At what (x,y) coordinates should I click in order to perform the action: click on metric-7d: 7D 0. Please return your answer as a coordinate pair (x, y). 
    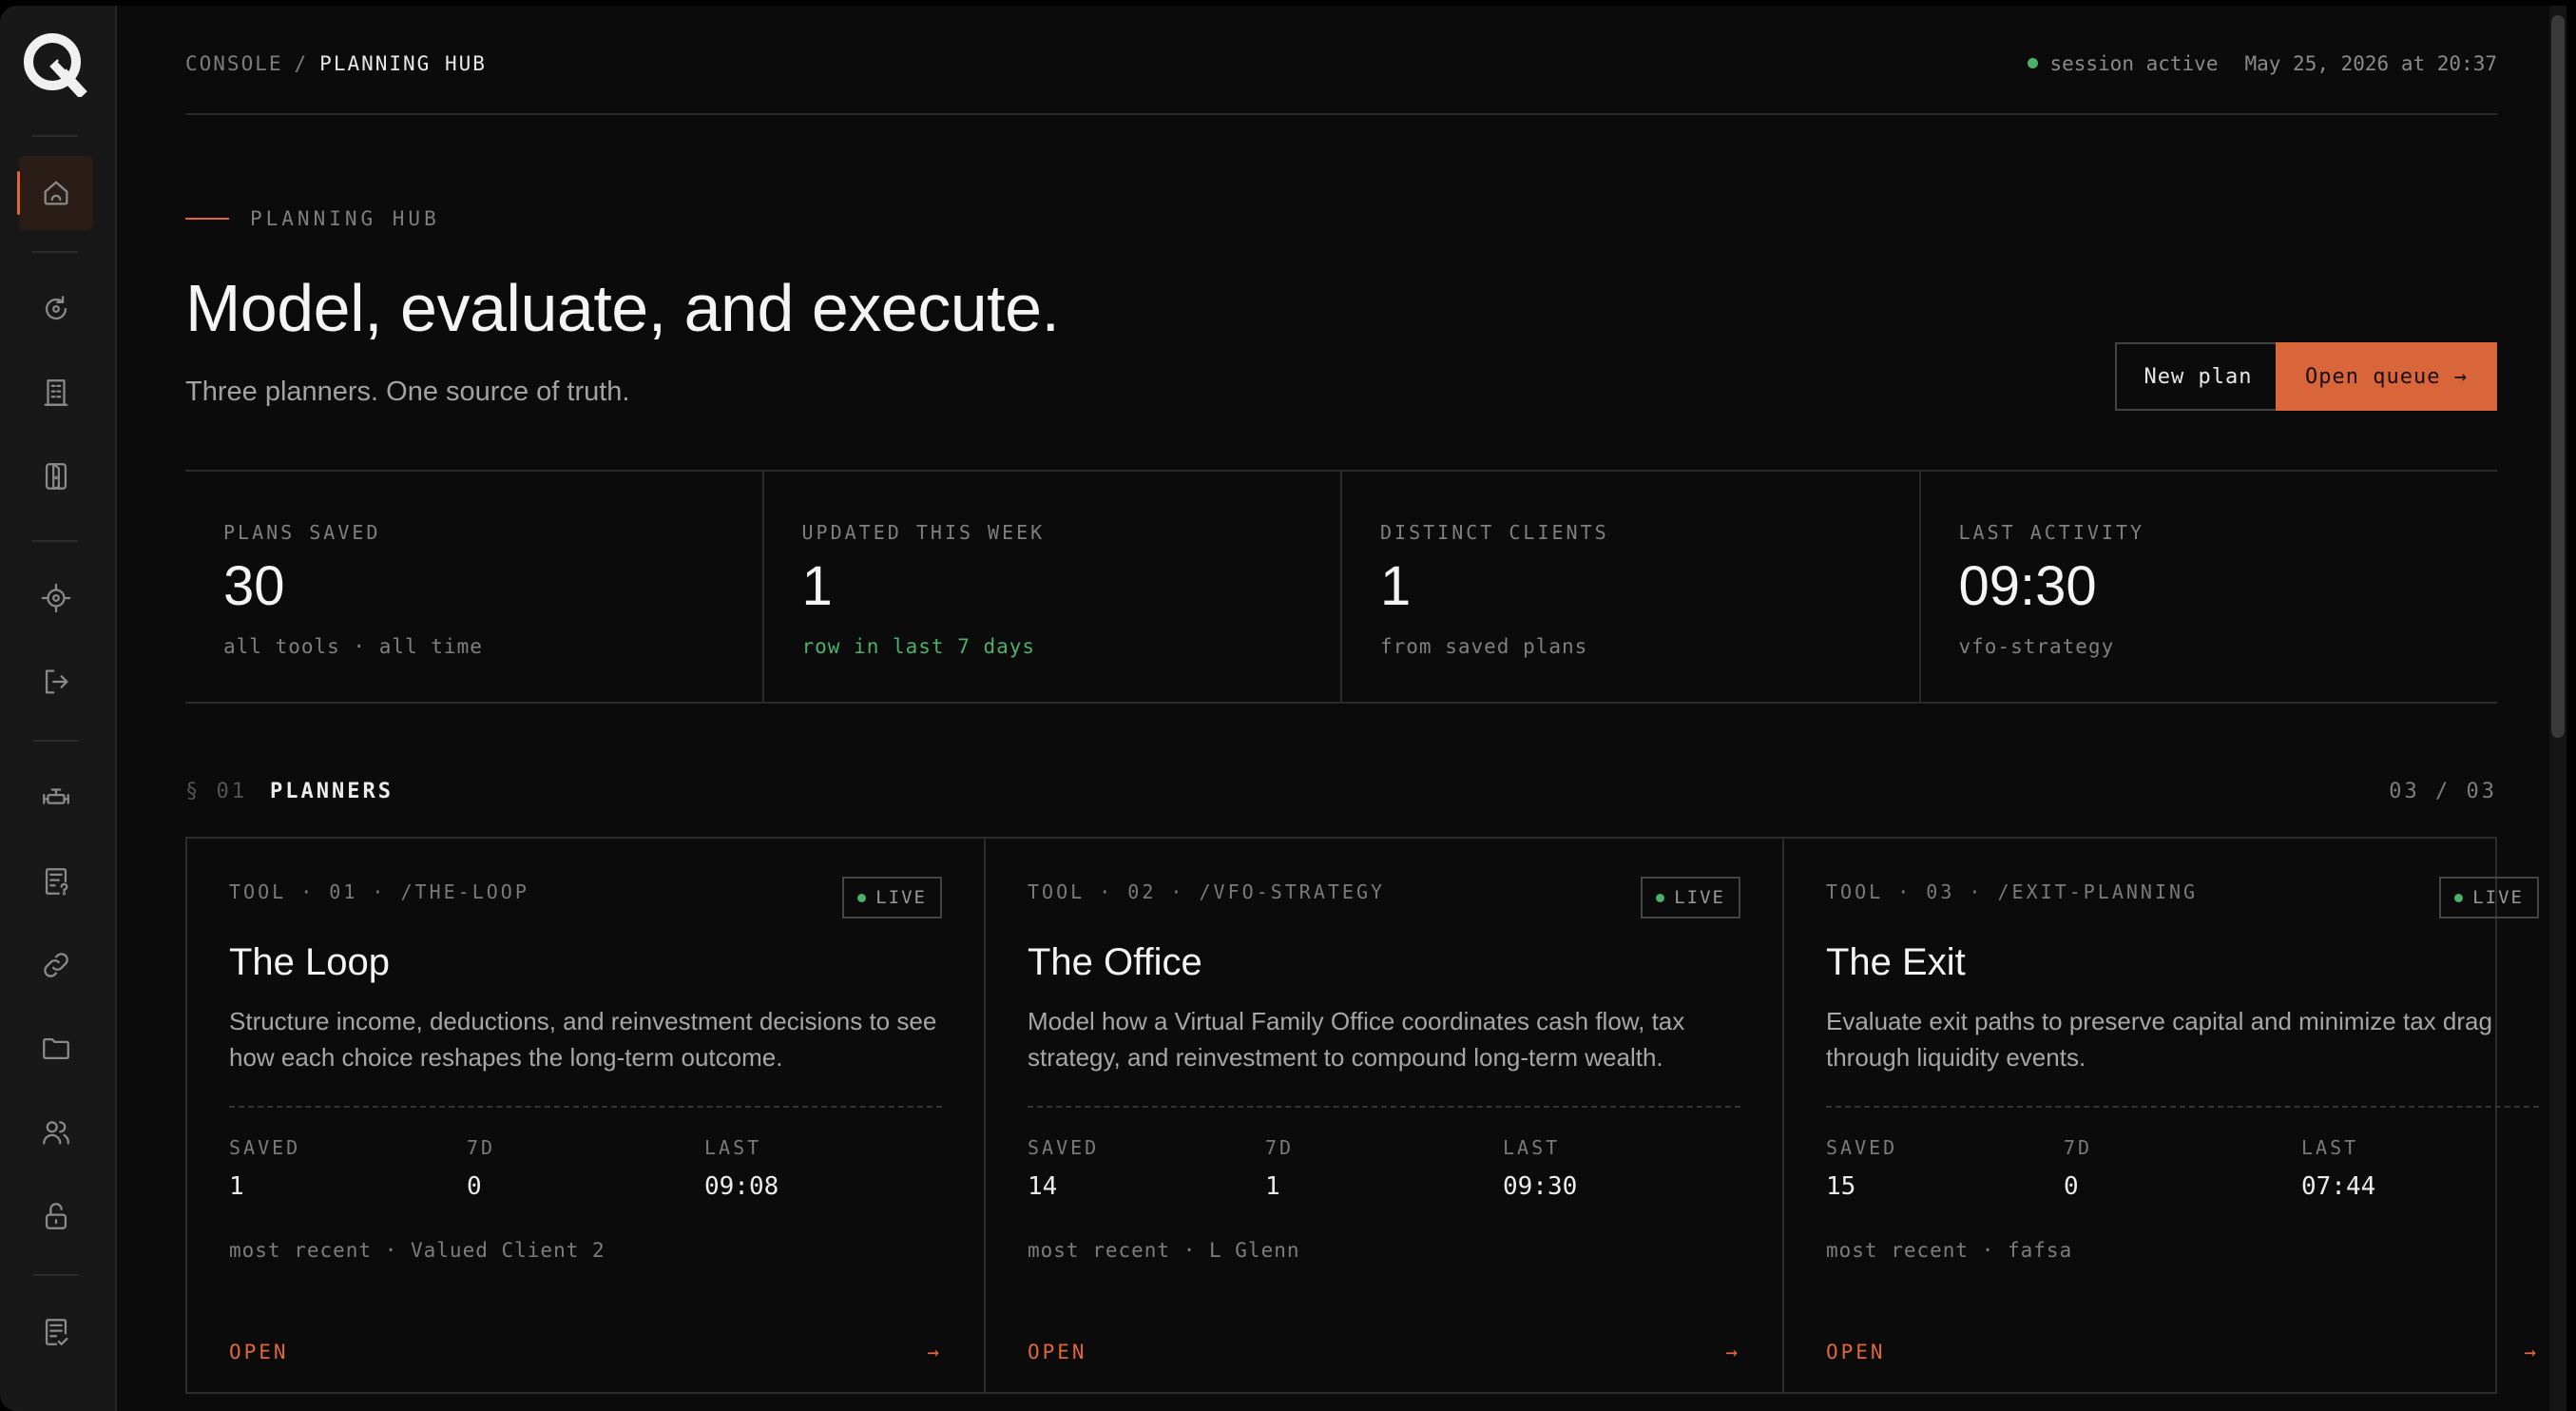
    Looking at the image, I should click on (585, 1168).